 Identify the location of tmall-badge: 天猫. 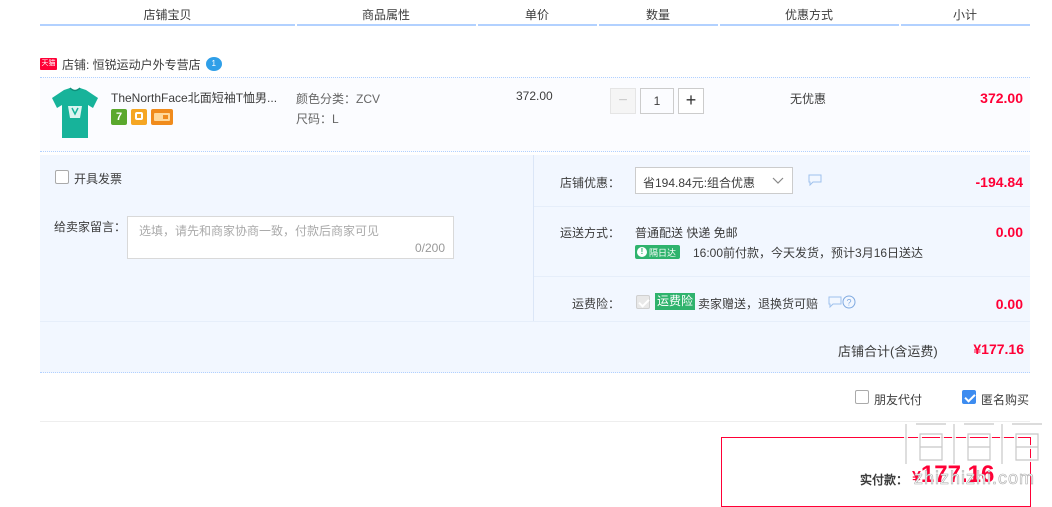
(48, 64).